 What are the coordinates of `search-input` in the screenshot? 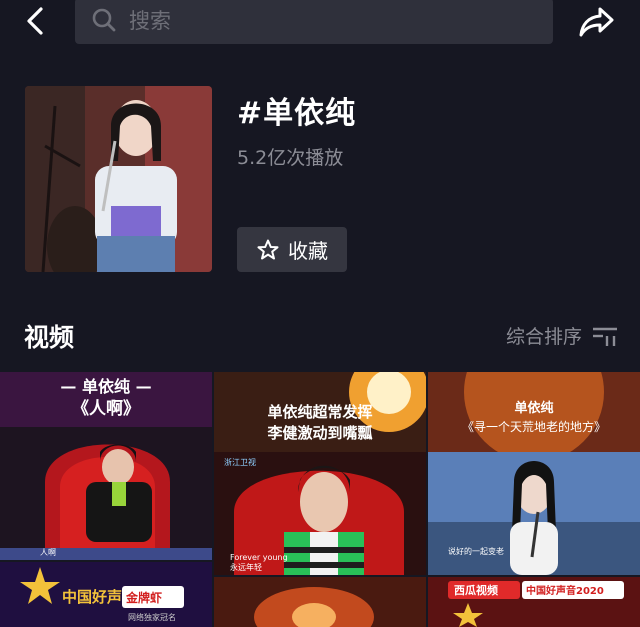 It's located at (329, 21).